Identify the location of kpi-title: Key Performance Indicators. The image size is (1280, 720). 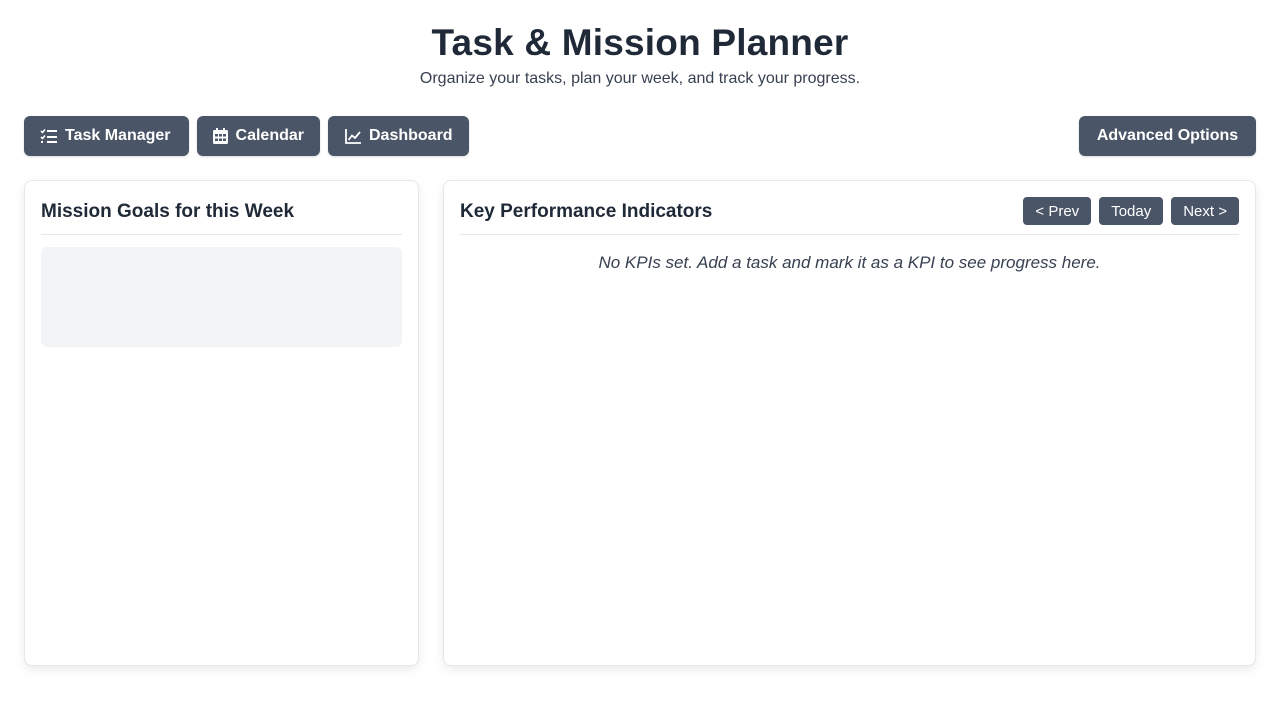
(586, 211).